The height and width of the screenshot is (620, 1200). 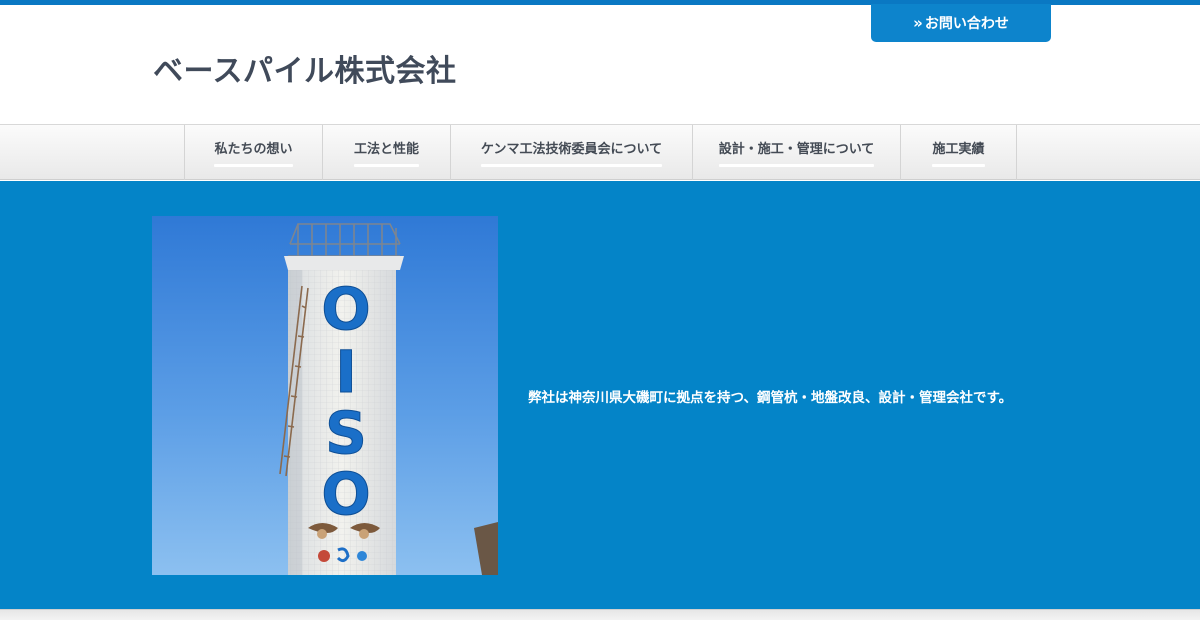 I want to click on nav-item-design-construction: 設計・施工・管理について, so click(x=797, y=152).